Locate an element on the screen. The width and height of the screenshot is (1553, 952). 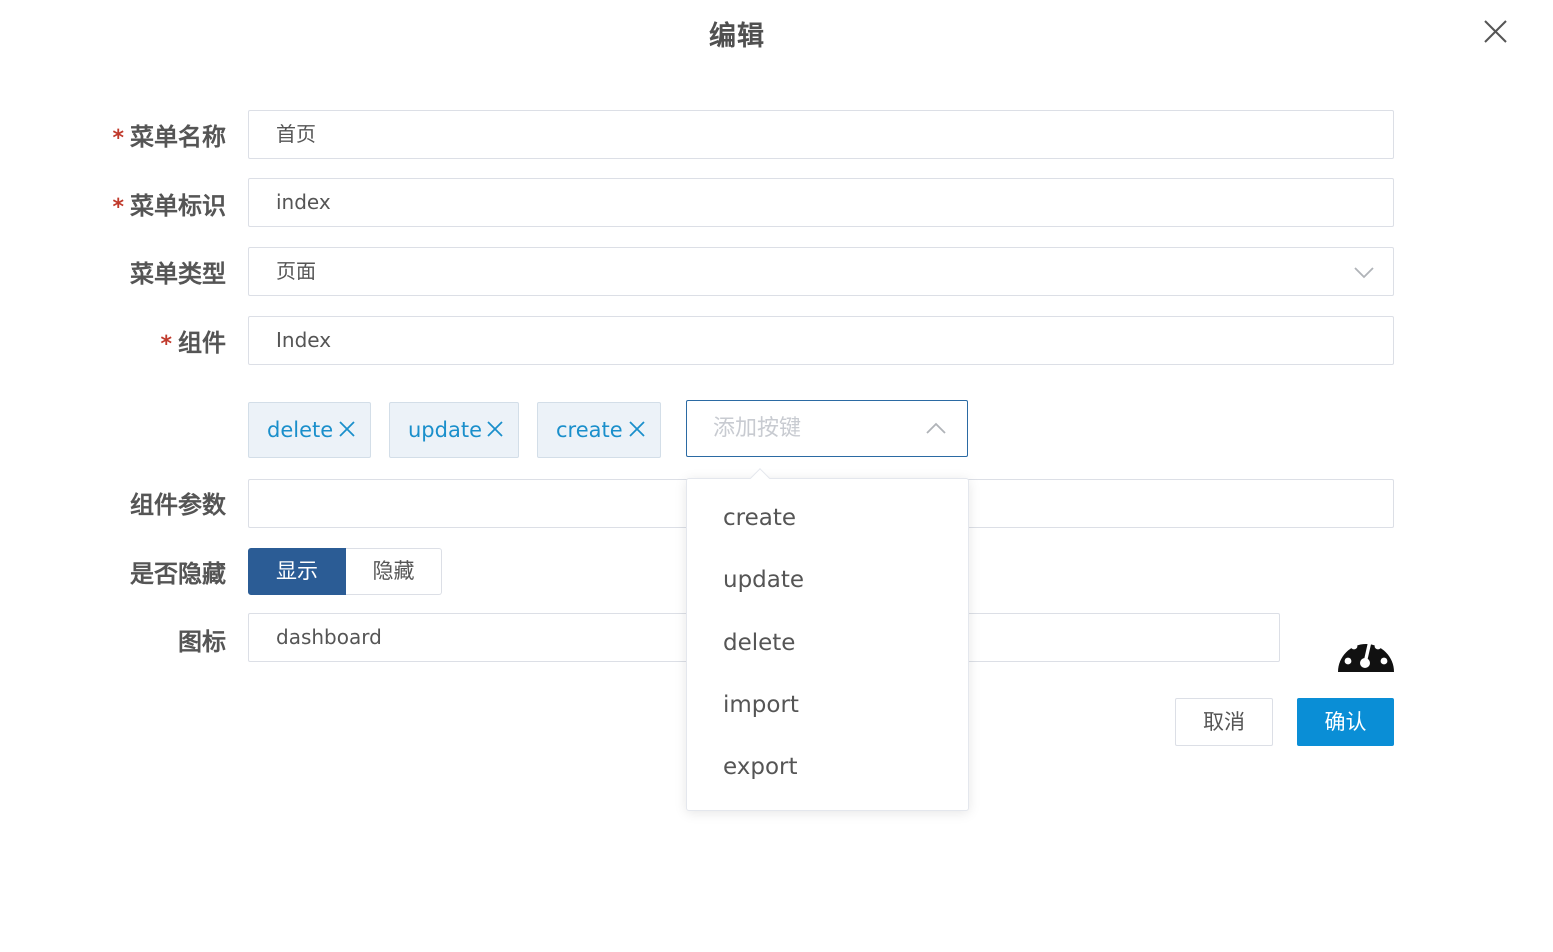
dropdown-option-create: create is located at coordinates (827, 518).